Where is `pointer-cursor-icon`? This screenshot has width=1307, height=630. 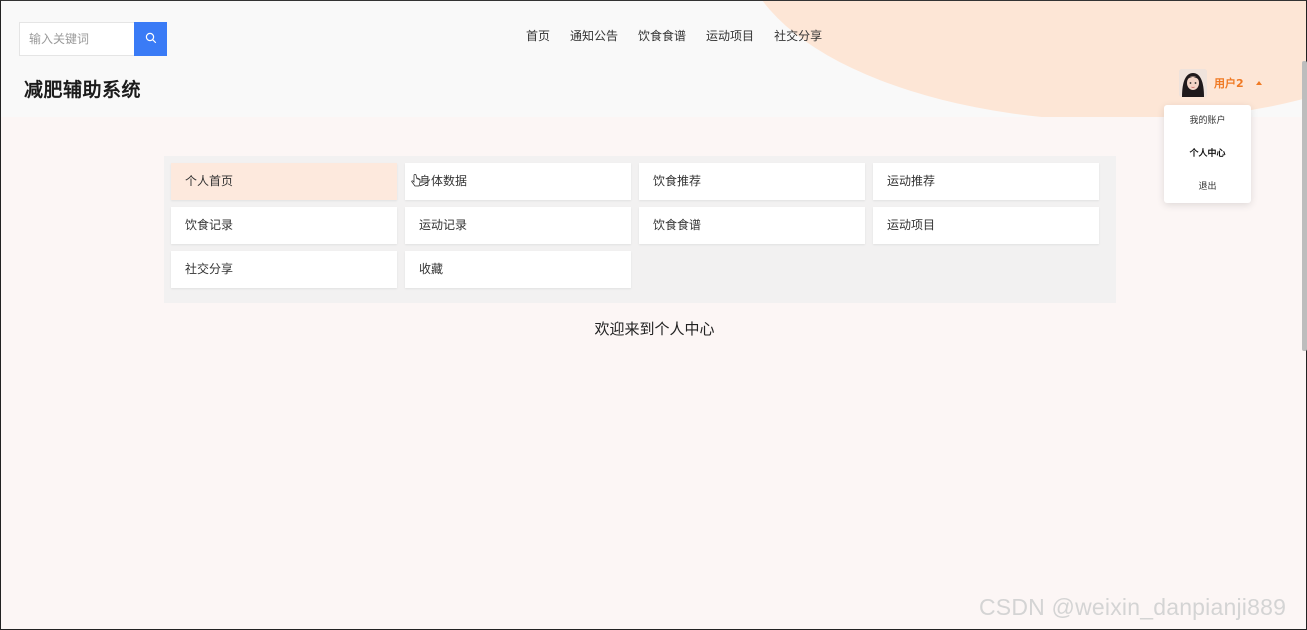 pointer-cursor-icon is located at coordinates (416, 180).